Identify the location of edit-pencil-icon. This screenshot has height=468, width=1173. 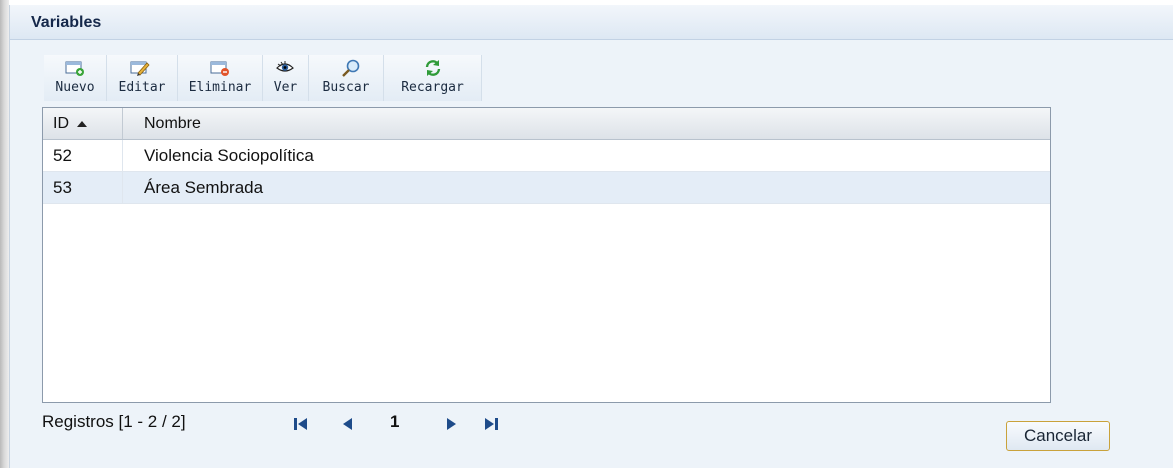
(140, 68).